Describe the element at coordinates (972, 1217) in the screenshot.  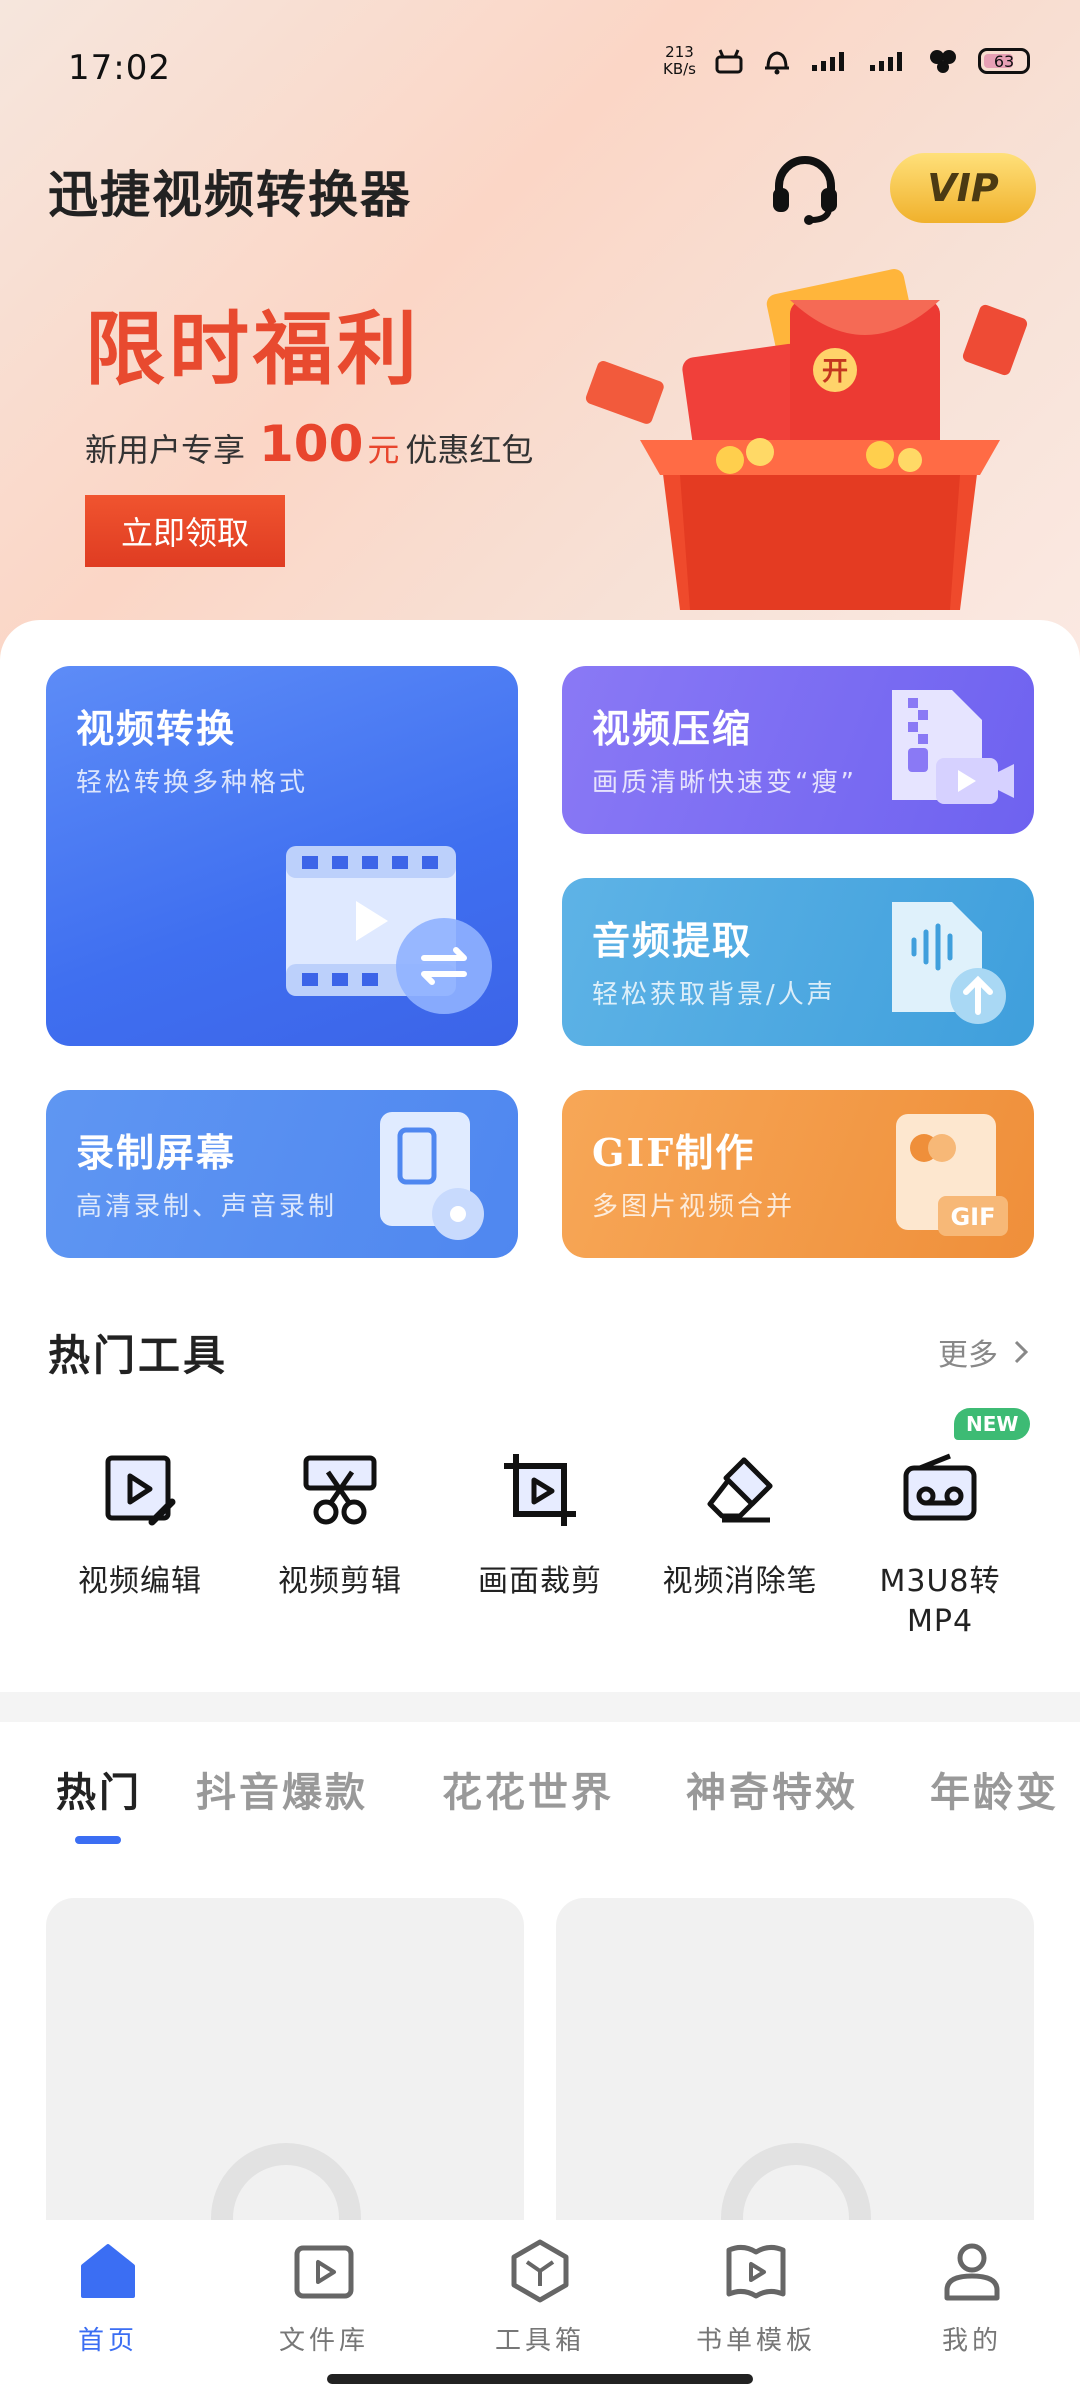
I see `gif-badge: GIF` at that location.